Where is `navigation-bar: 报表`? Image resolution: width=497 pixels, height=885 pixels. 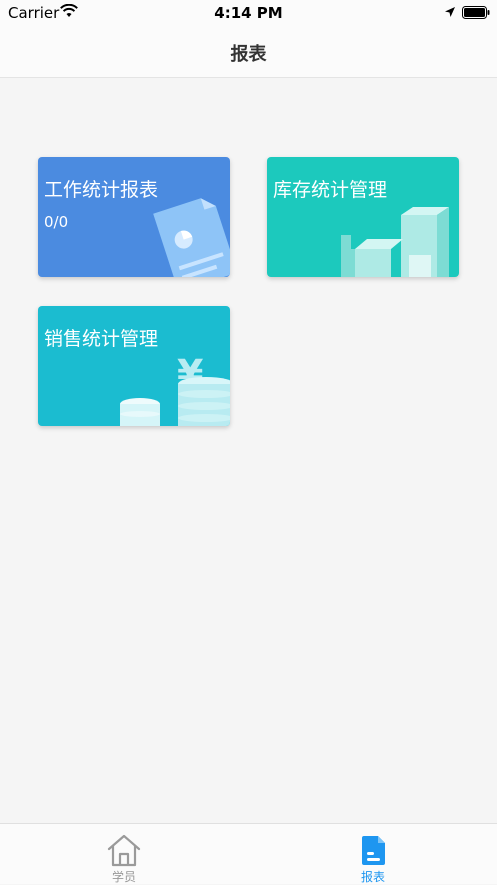
navigation-bar: 报表 is located at coordinates (248, 52).